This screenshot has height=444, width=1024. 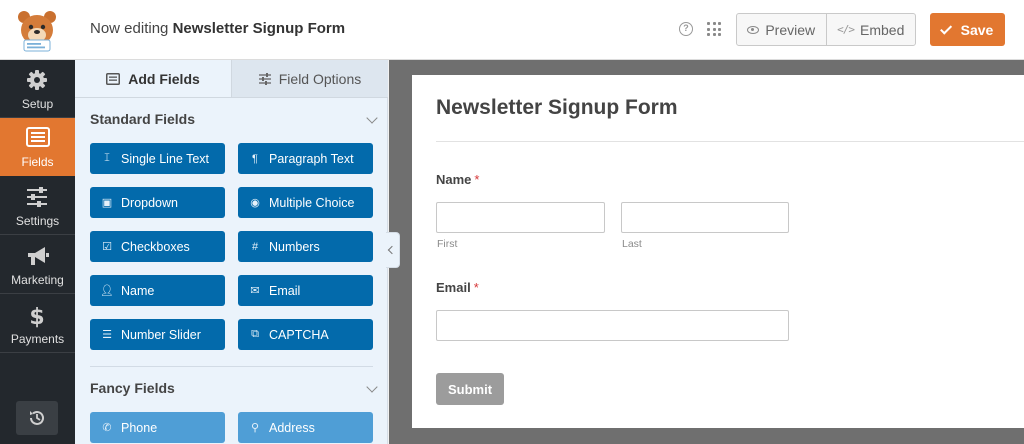 I want to click on email-field-label: Email *, so click(x=457, y=287).